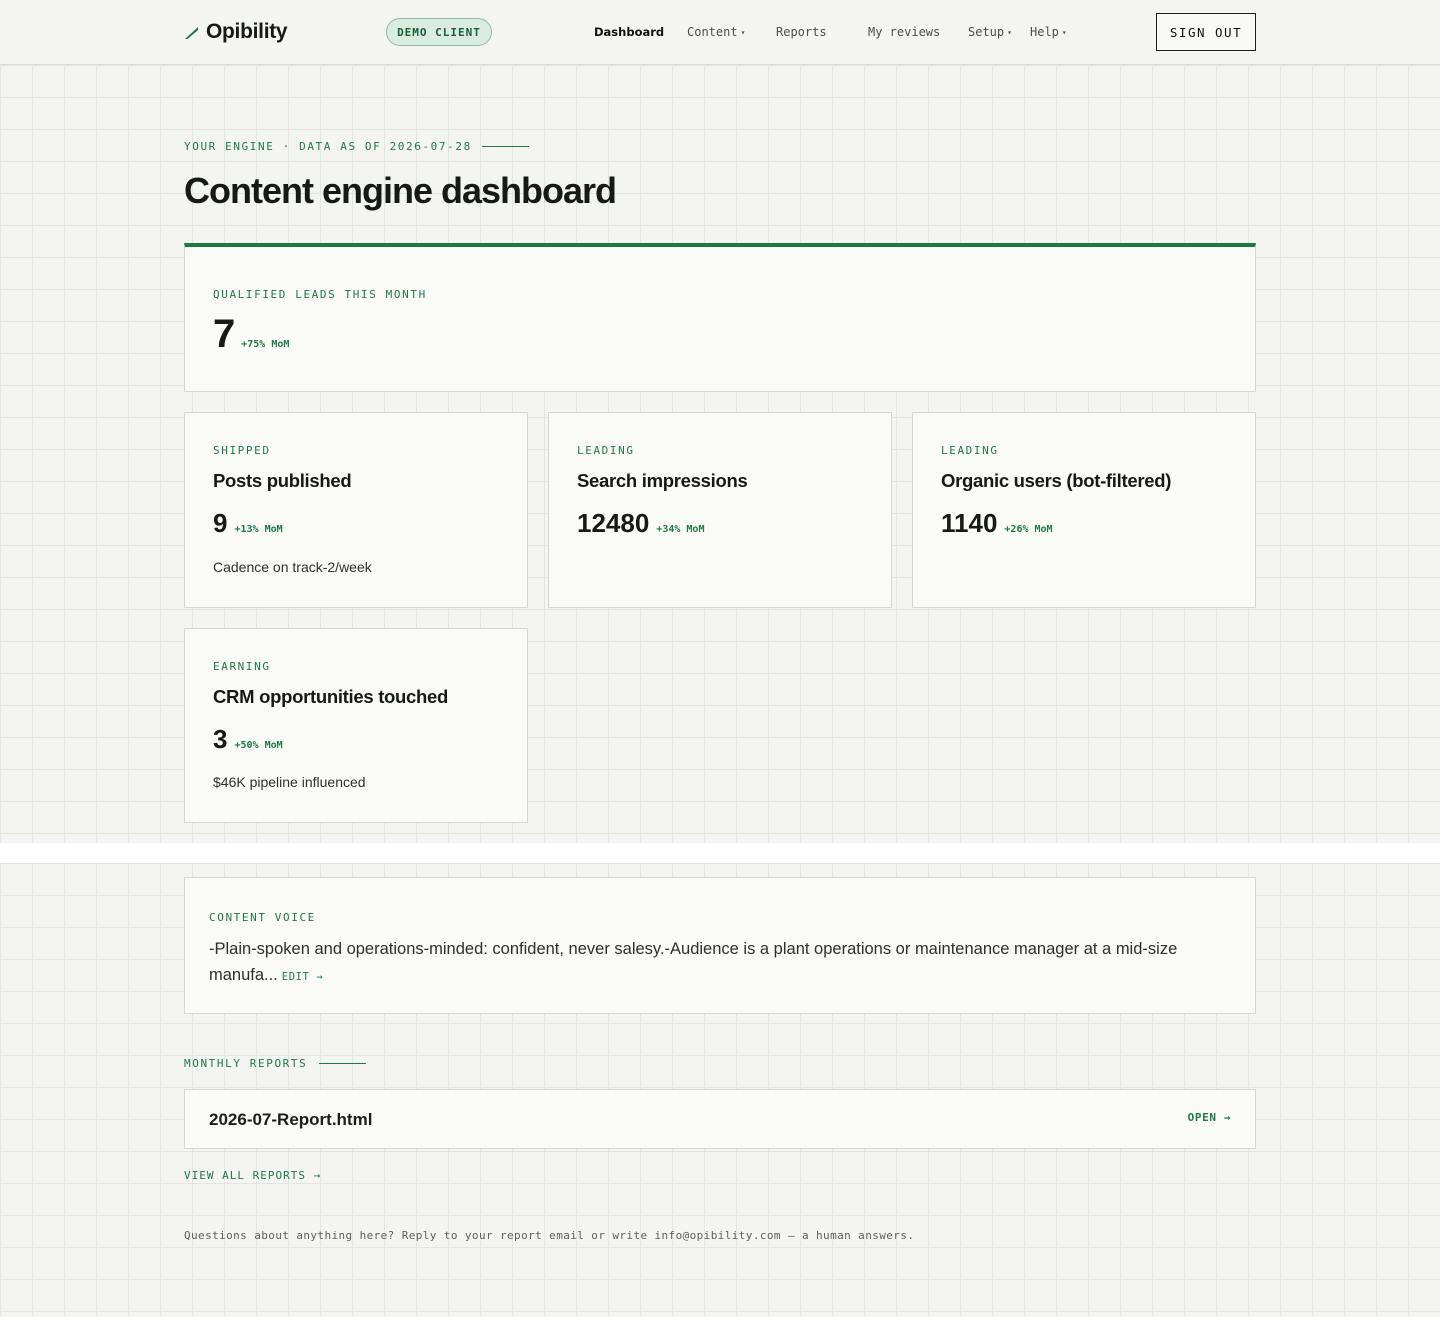 The width and height of the screenshot is (1440, 1317). I want to click on report-list-item: 2026-07-Report.html OPEN →, so click(720, 1119).